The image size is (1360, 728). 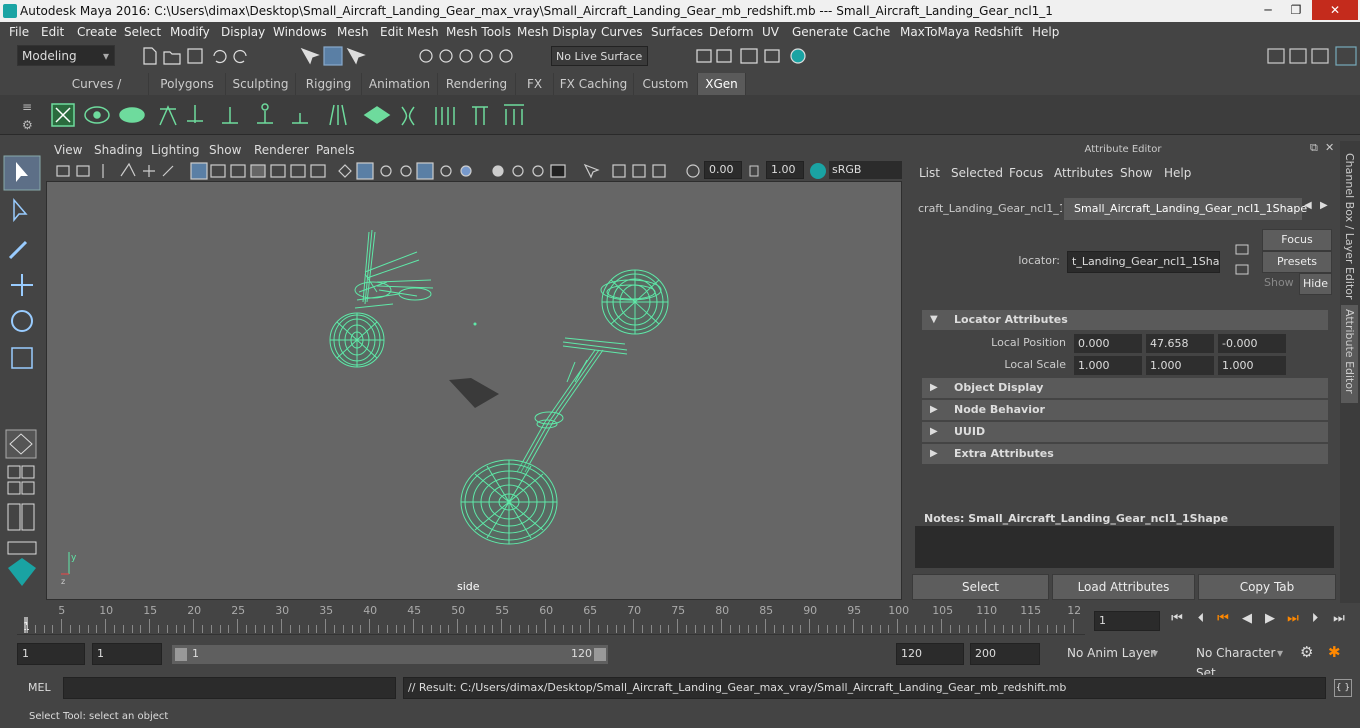 What do you see at coordinates (1314, 148) in the screenshot?
I see `float-panel-icon: ⧉` at bounding box center [1314, 148].